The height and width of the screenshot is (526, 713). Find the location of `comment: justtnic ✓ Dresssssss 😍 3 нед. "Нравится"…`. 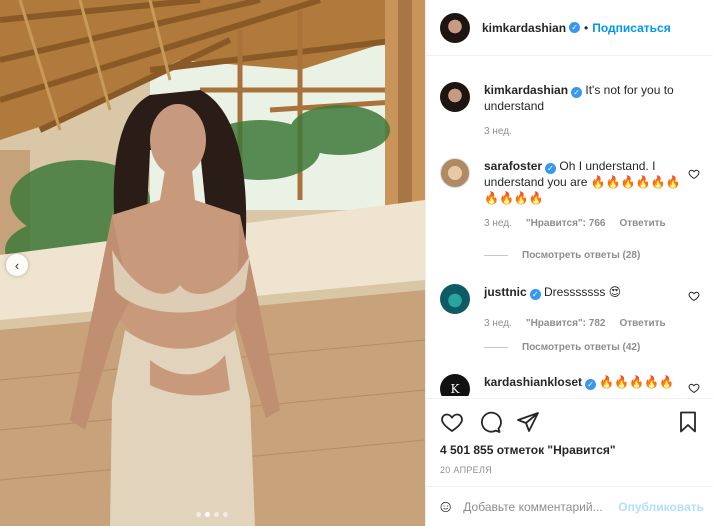

comment: justtnic ✓ Dresssssss 😍 3 нед. "Нравится"… is located at coordinates (571, 308).